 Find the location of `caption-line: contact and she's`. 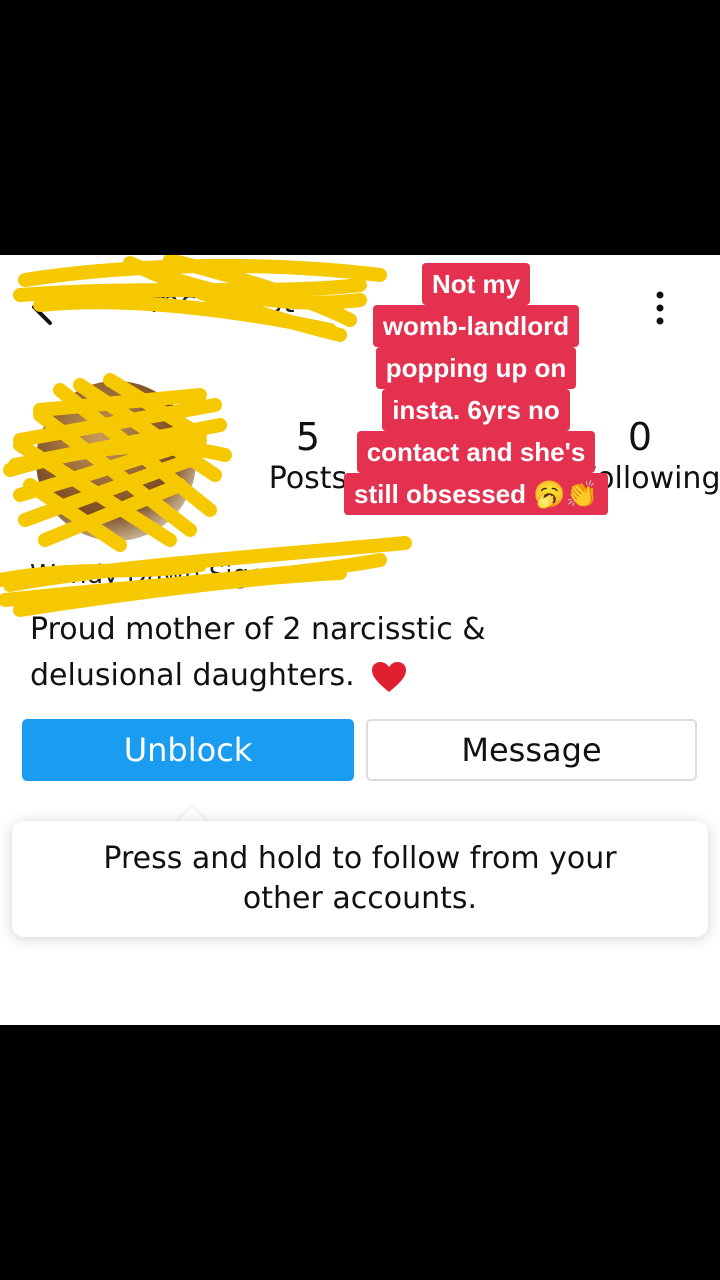

caption-line: contact and she's is located at coordinates (476, 452).